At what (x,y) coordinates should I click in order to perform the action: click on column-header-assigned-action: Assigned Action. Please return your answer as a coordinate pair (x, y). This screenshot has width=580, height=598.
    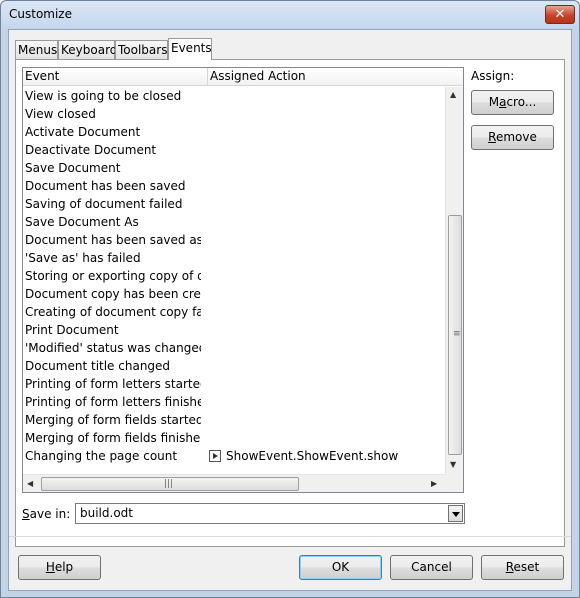
    Looking at the image, I should click on (335, 77).